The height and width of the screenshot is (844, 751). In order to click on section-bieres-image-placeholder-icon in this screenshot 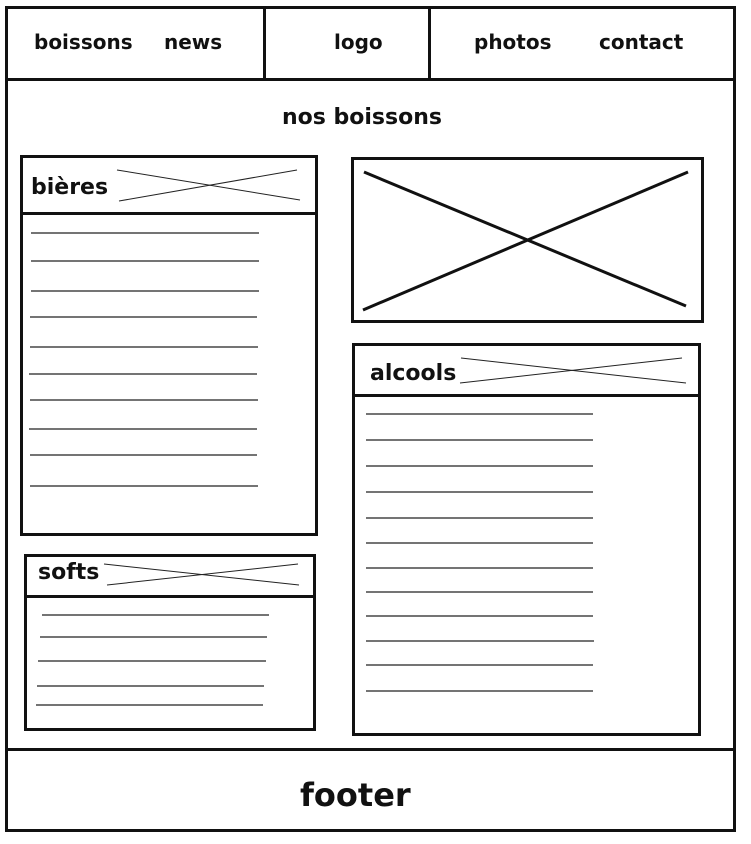, I will do `click(208, 185)`.